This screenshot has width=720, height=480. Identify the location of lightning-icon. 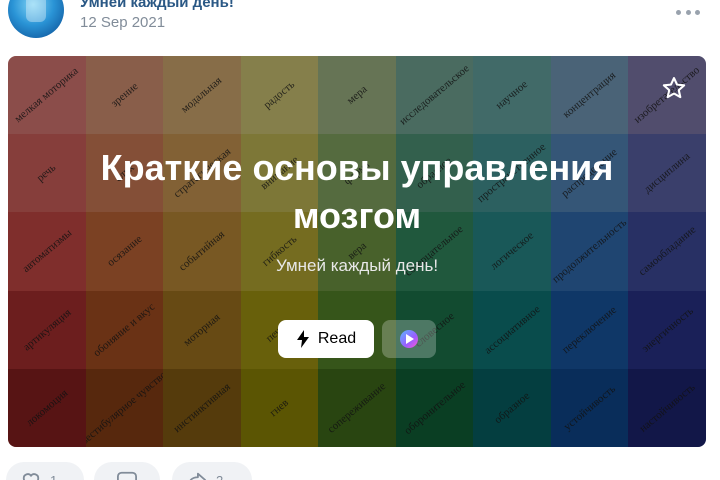
(302, 339).